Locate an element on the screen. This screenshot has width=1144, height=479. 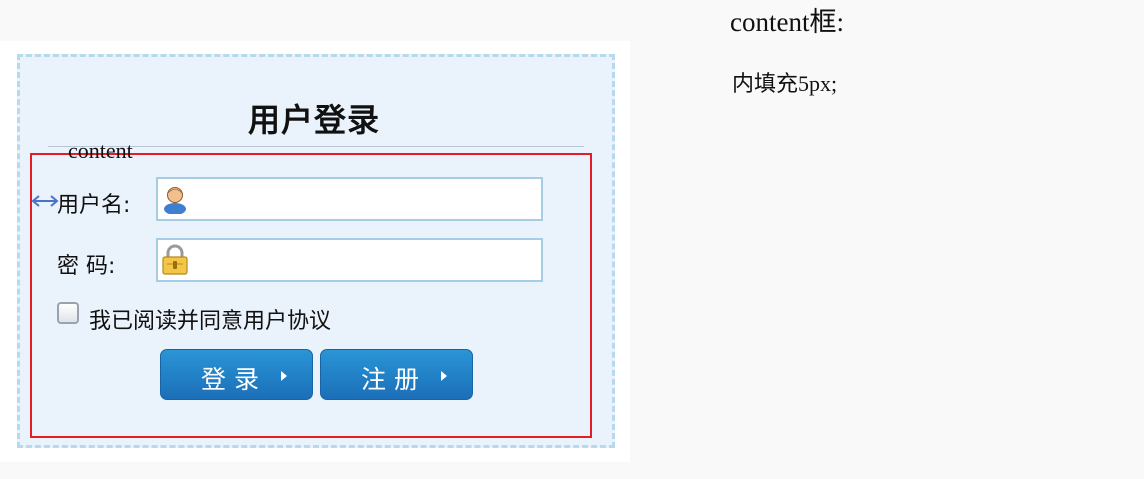
login-button-label: 登录 is located at coordinates (234, 379).